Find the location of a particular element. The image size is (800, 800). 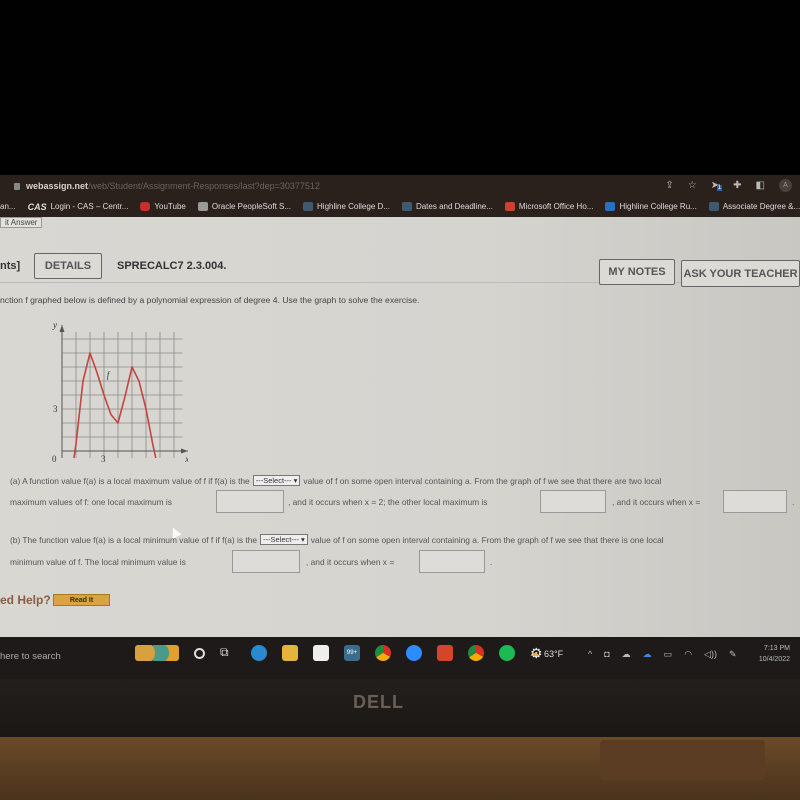

meet-icon: ◘ is located at coordinates (606, 654).